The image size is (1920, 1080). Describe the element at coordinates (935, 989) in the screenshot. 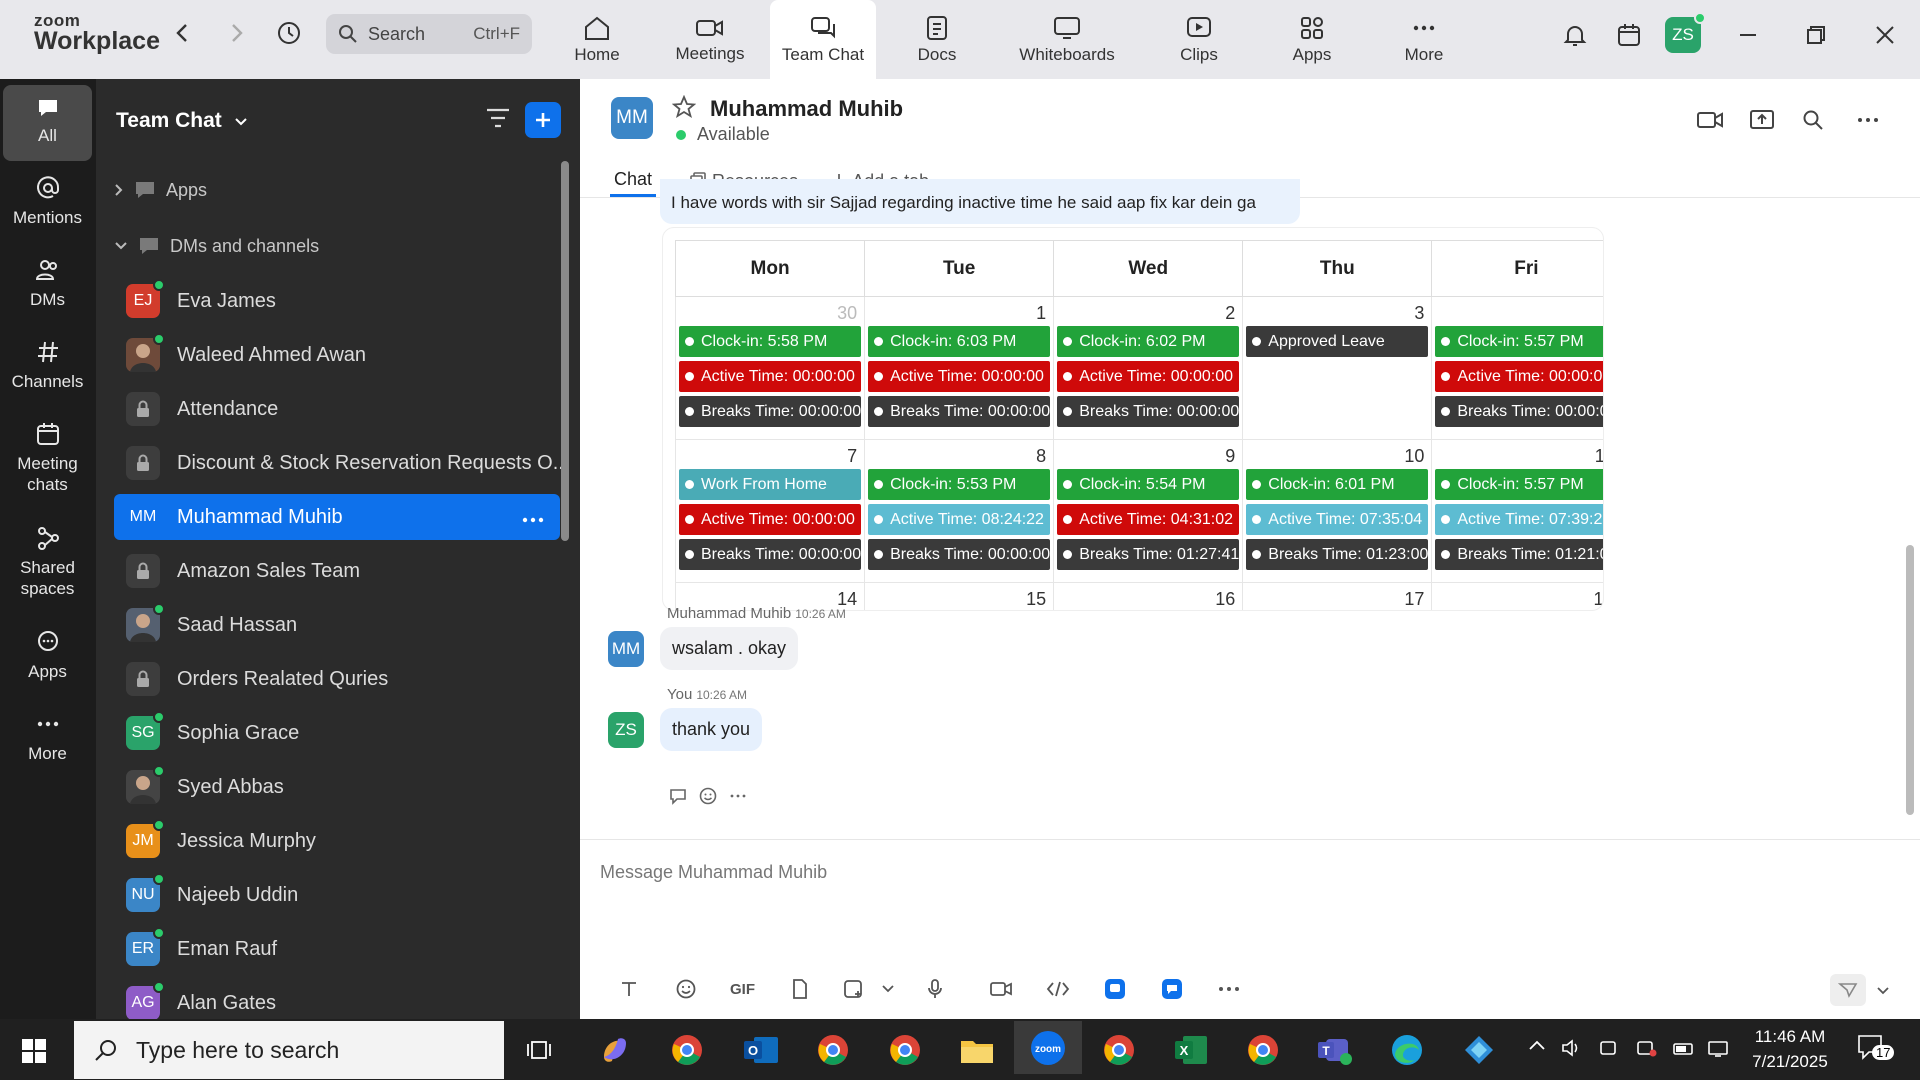

I see `microphone-icon` at that location.